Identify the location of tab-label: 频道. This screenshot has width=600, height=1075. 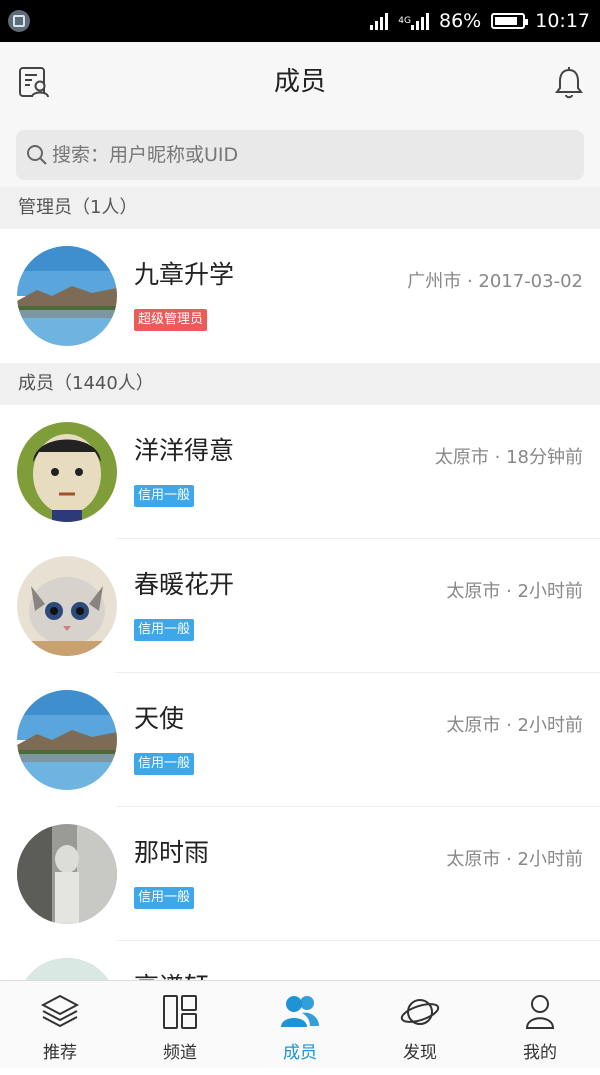
(180, 1053).